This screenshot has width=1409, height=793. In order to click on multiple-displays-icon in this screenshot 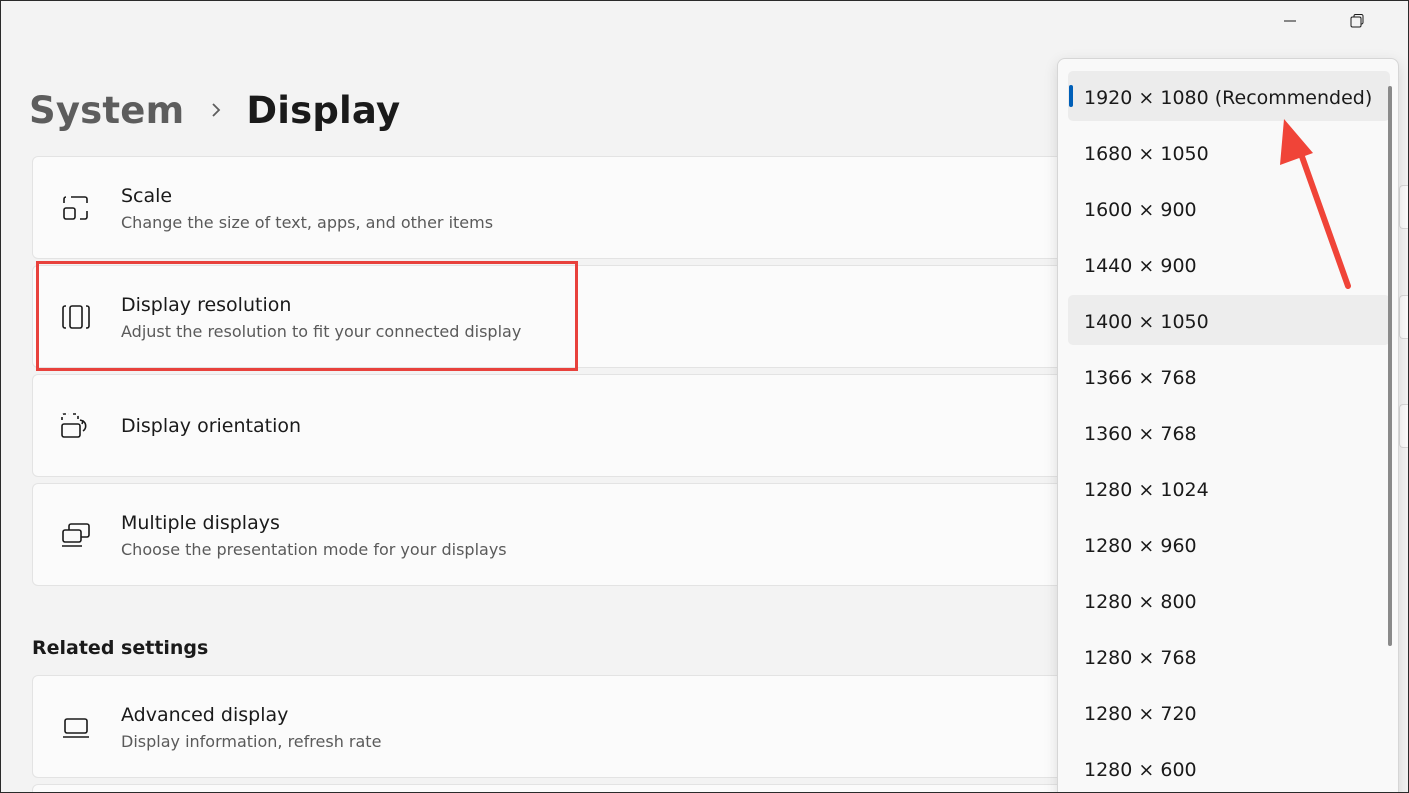, I will do `click(76, 535)`.